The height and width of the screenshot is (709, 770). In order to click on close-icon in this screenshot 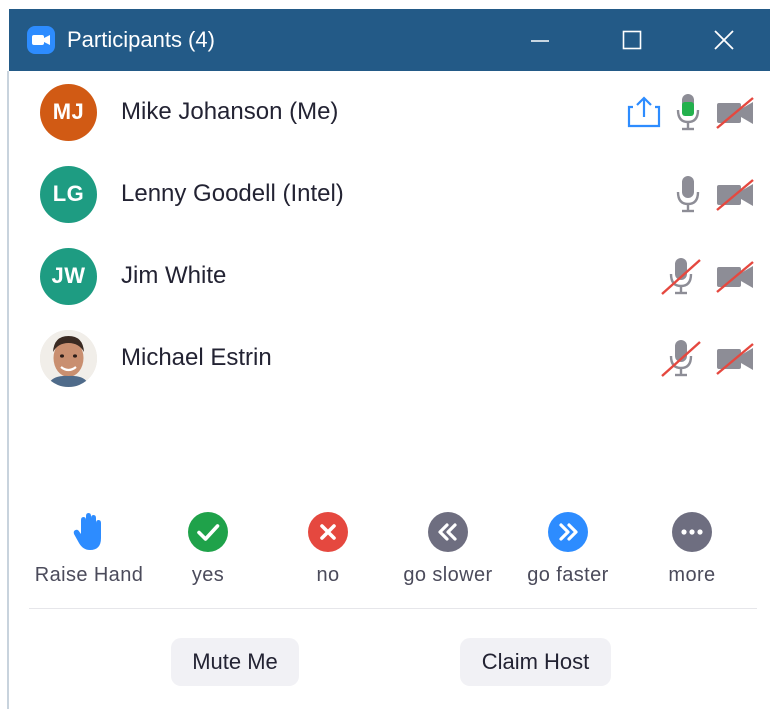, I will do `click(724, 40)`.